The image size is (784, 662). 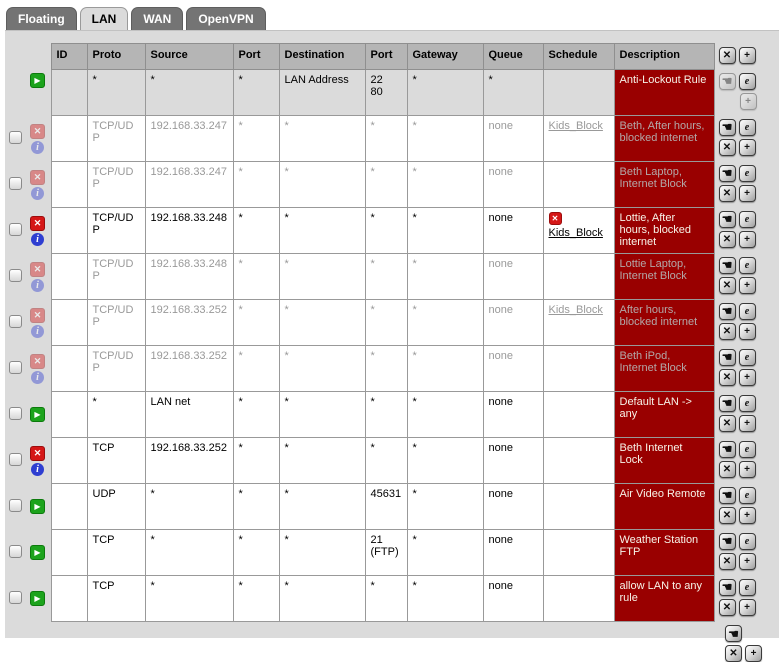 I want to click on tab-wan: WAN, so click(x=157, y=18).